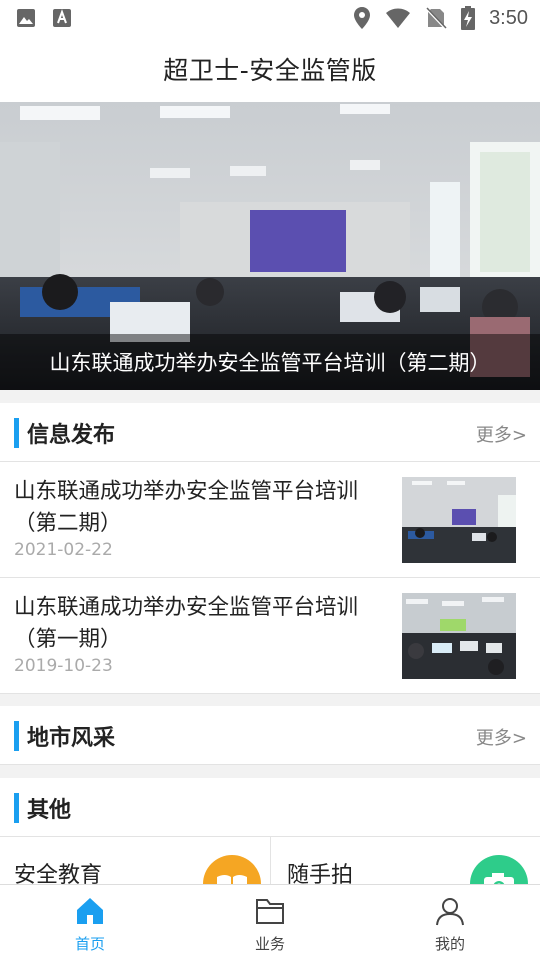 The image size is (540, 961). What do you see at coordinates (499, 869) in the screenshot?
I see `camera-icon` at bounding box center [499, 869].